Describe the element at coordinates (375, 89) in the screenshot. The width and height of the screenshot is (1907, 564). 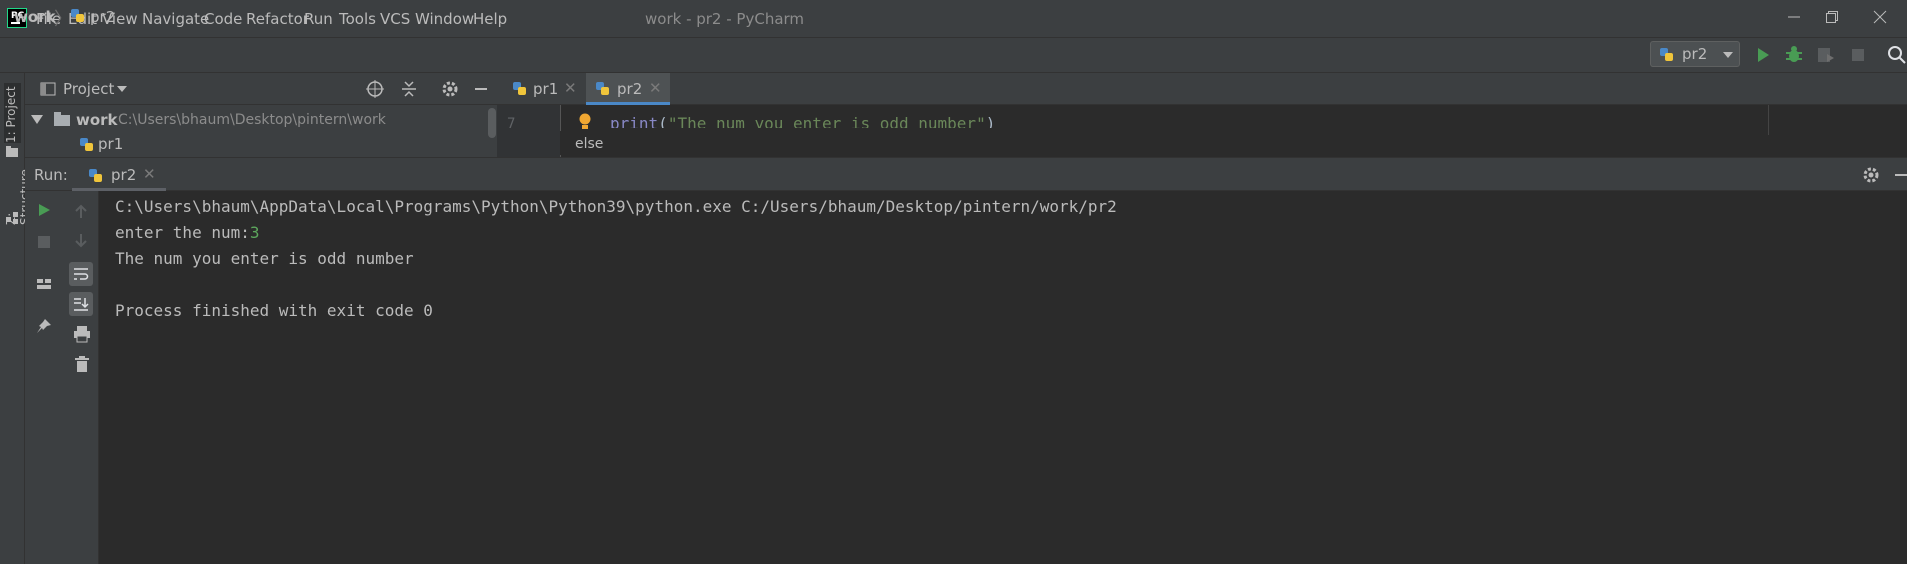
I see `locate-icon` at that location.